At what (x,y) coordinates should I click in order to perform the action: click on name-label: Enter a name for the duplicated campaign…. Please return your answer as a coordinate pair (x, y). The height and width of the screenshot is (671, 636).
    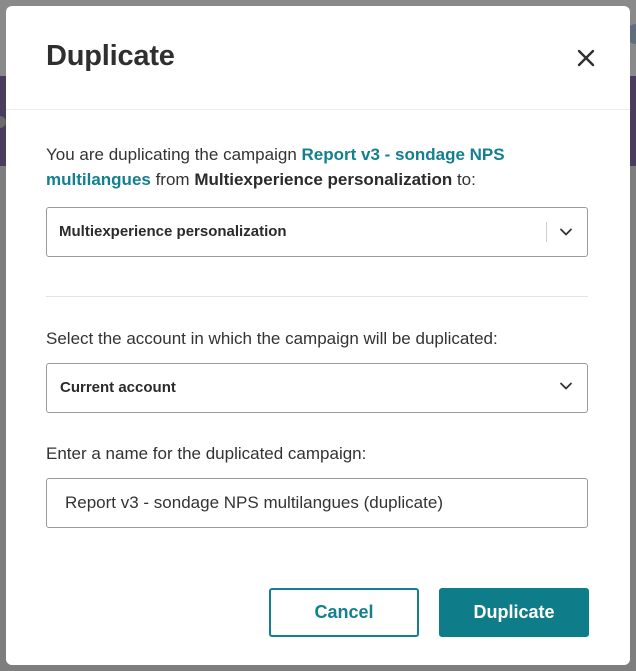
    Looking at the image, I should click on (206, 453).